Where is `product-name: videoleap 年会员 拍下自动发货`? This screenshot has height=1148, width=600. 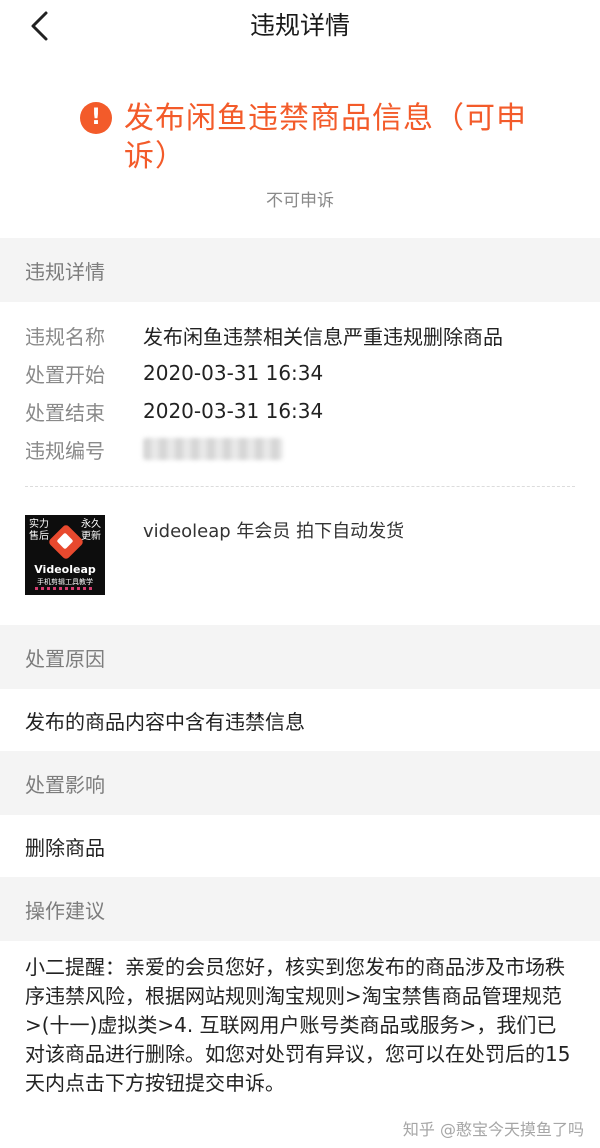 product-name: videoleap 年会员 拍下自动发货 is located at coordinates (274, 531).